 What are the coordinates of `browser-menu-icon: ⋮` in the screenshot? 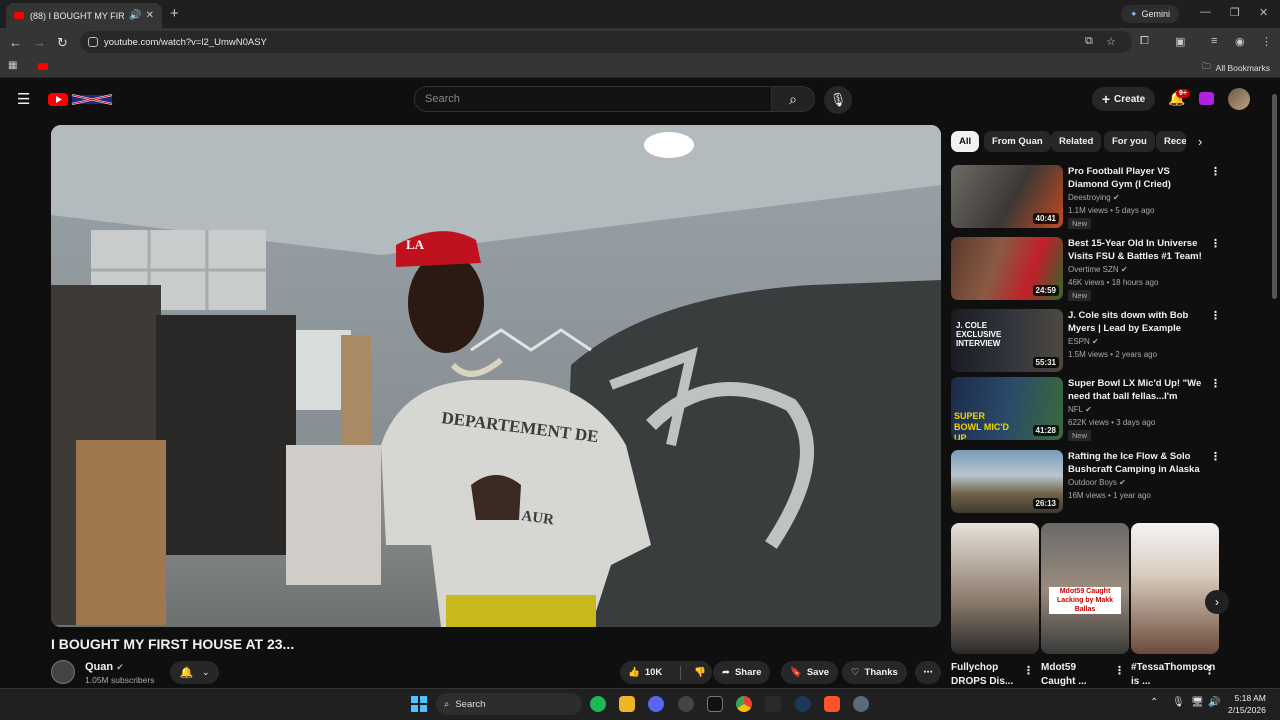 It's located at (1266, 41).